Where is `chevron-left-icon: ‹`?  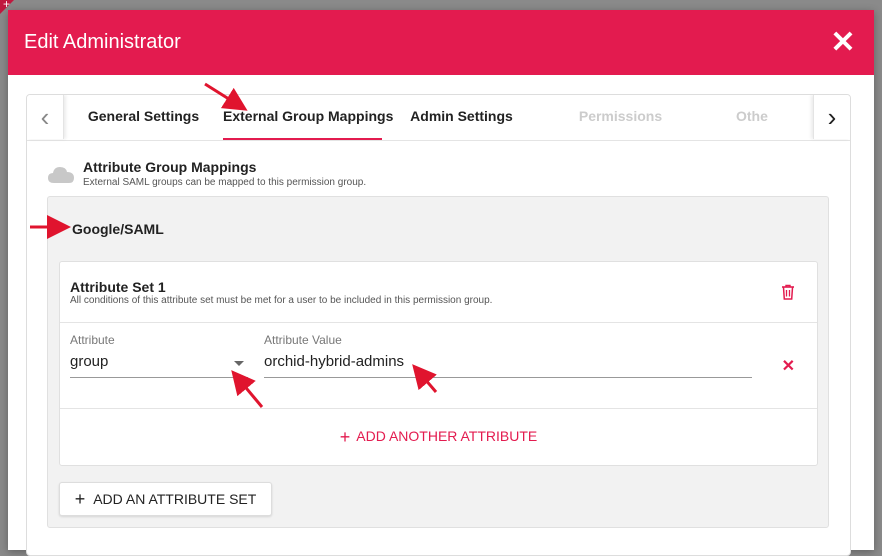
chevron-left-icon: ‹ is located at coordinates (45, 116).